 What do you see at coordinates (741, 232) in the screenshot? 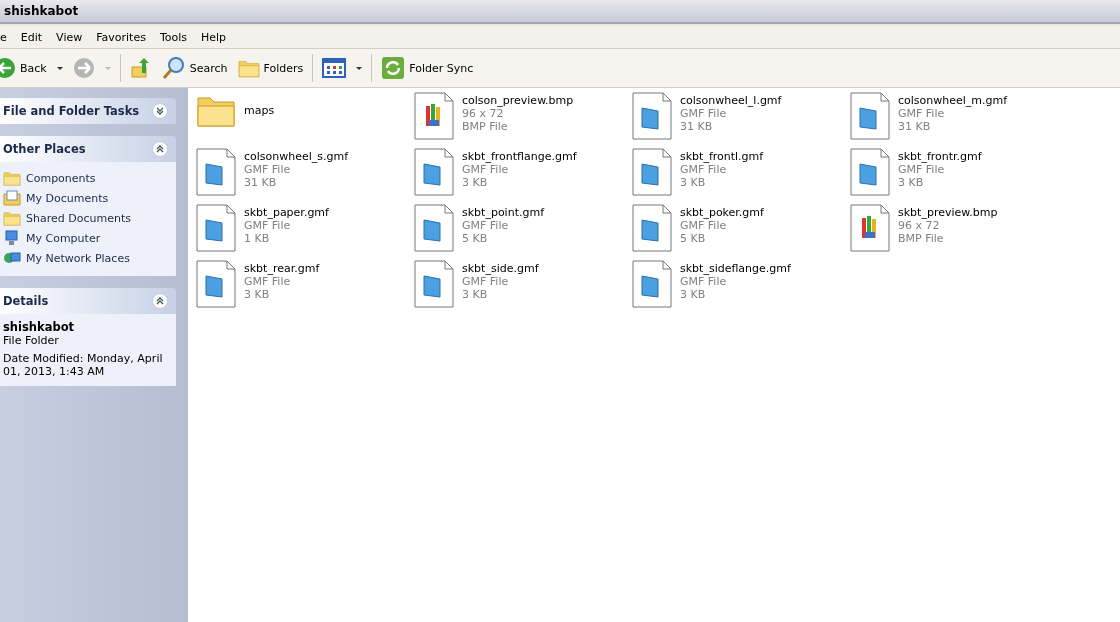
I see `file-item: skbt_poker.gmf GMF File 5 KB` at bounding box center [741, 232].